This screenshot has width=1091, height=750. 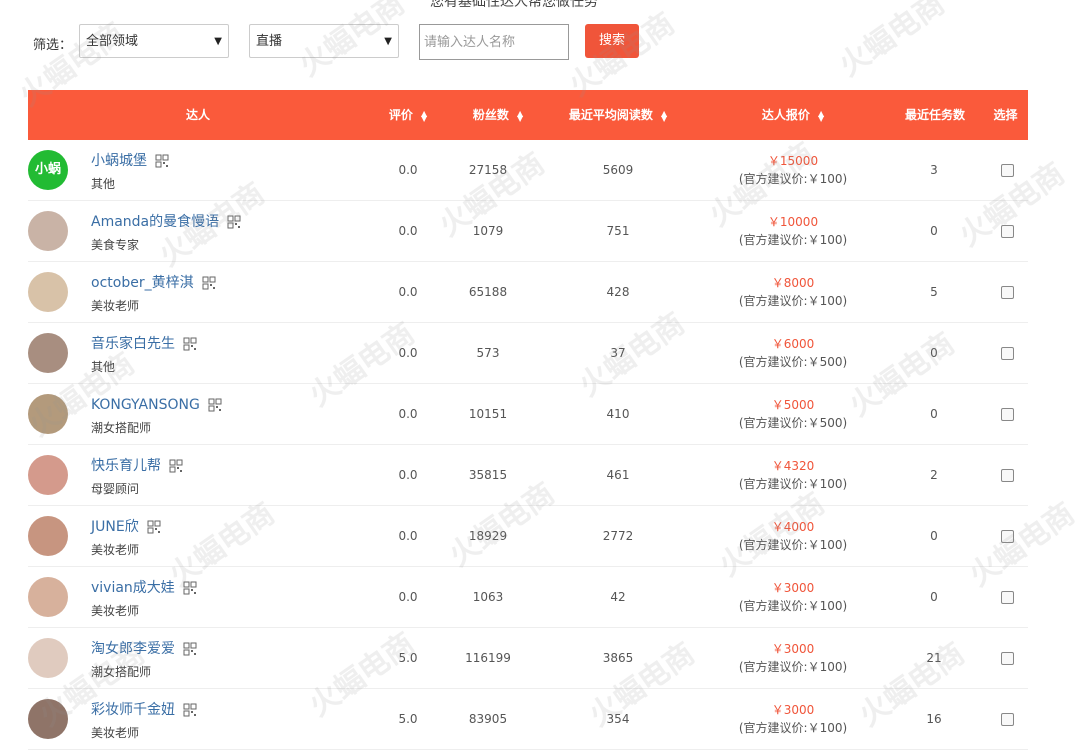 I want to click on header-rating: 评价 ▲ ▼, so click(x=408, y=115).